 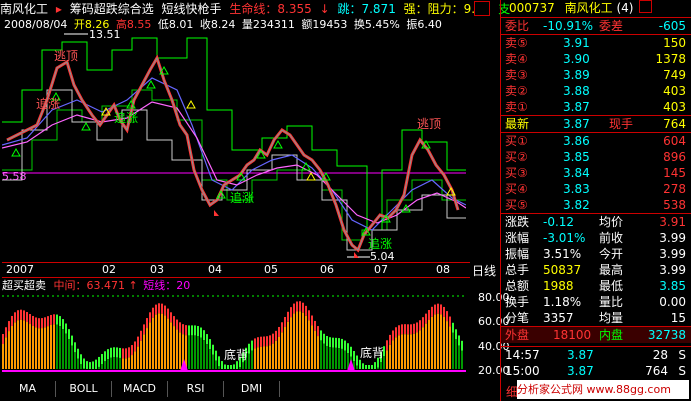 What do you see at coordinates (24, 9) in the screenshot?
I see `stock-name: 南风化工` at bounding box center [24, 9].